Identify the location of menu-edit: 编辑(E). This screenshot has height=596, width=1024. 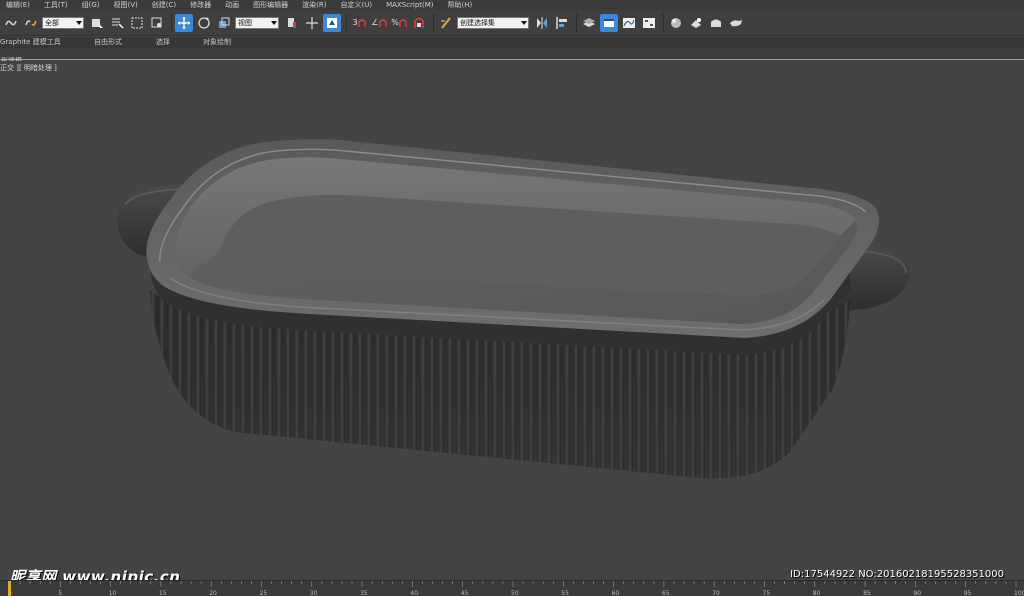
(18, 5).